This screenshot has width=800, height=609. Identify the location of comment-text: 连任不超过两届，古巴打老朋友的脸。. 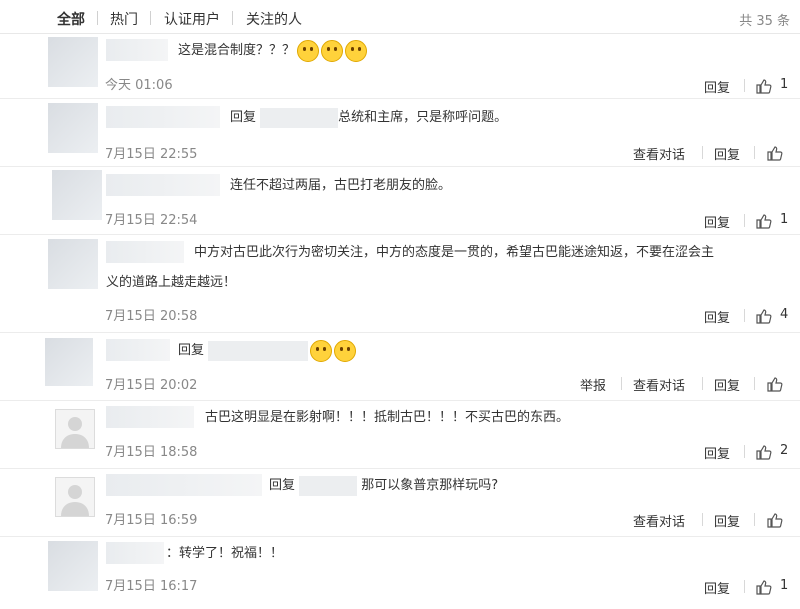
(341, 185).